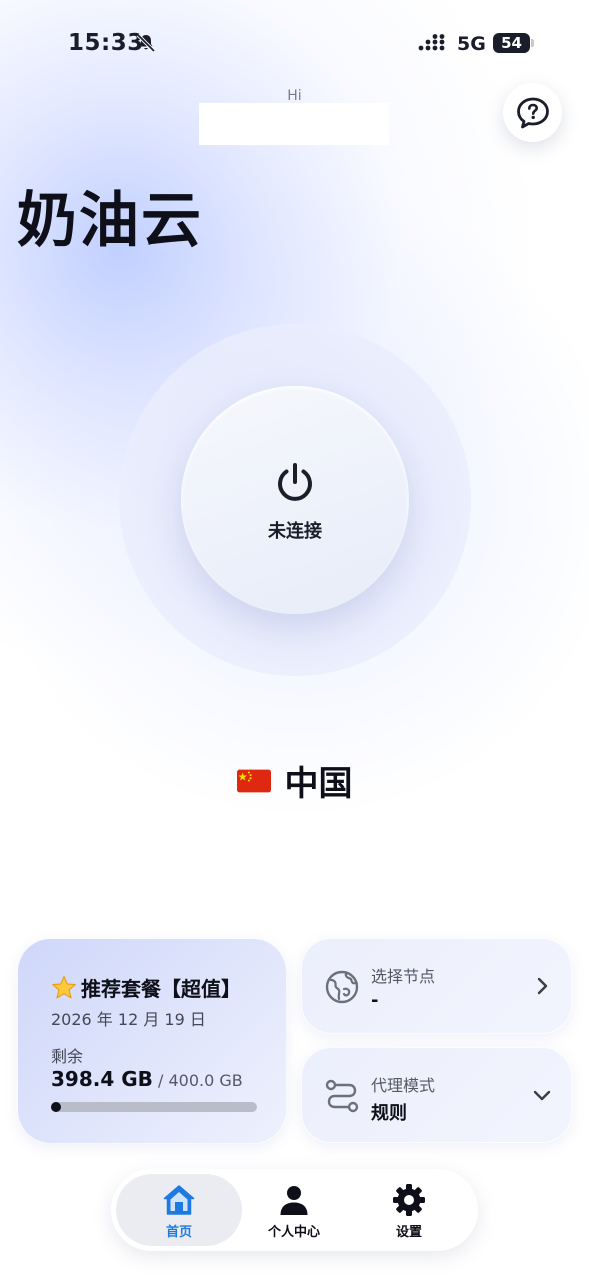 The width and height of the screenshot is (589, 1280). Describe the element at coordinates (318, 784) in the screenshot. I see `country-name: 中国` at that location.